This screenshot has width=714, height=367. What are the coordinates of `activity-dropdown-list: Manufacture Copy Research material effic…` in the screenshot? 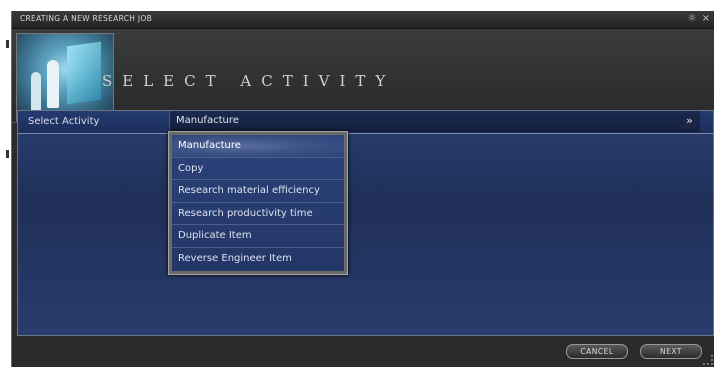 It's located at (258, 203).